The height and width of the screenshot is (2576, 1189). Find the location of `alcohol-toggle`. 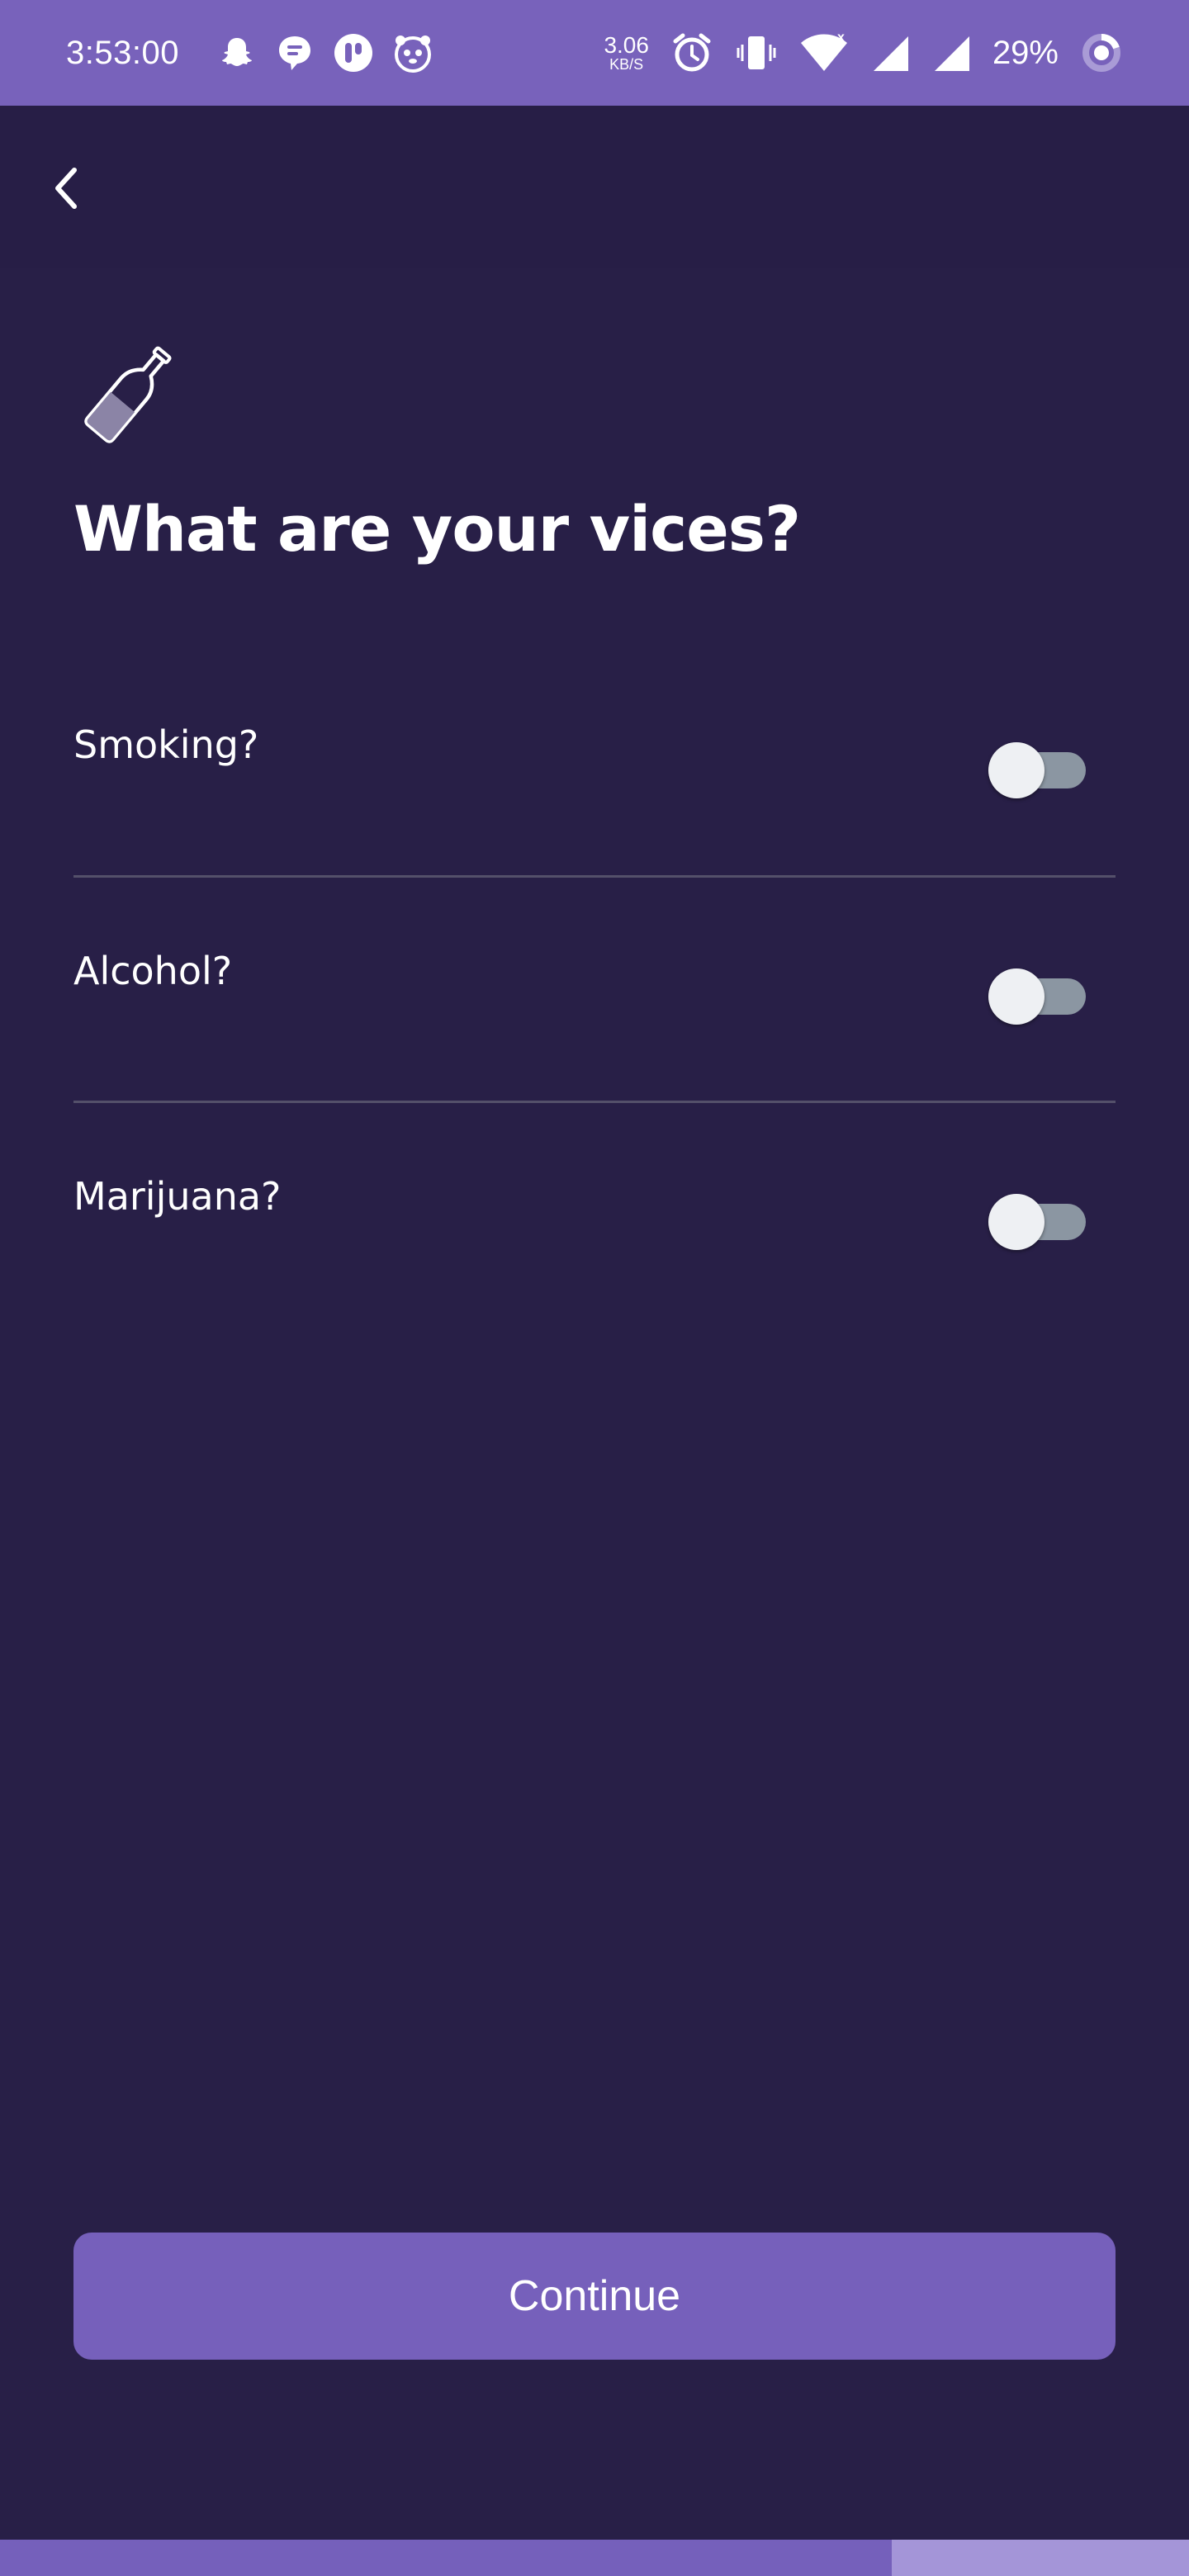

alcohol-toggle is located at coordinates (1037, 995).